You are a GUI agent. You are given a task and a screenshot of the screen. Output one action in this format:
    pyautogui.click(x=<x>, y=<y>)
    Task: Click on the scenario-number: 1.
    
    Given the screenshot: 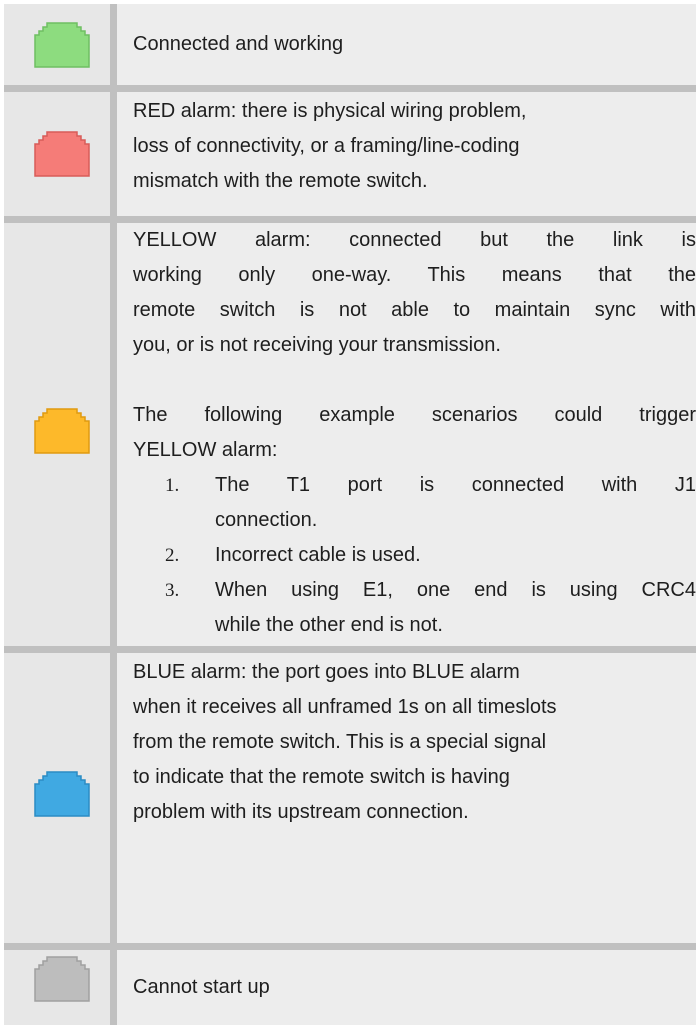 What is the action you would take?
    pyautogui.click(x=172, y=485)
    